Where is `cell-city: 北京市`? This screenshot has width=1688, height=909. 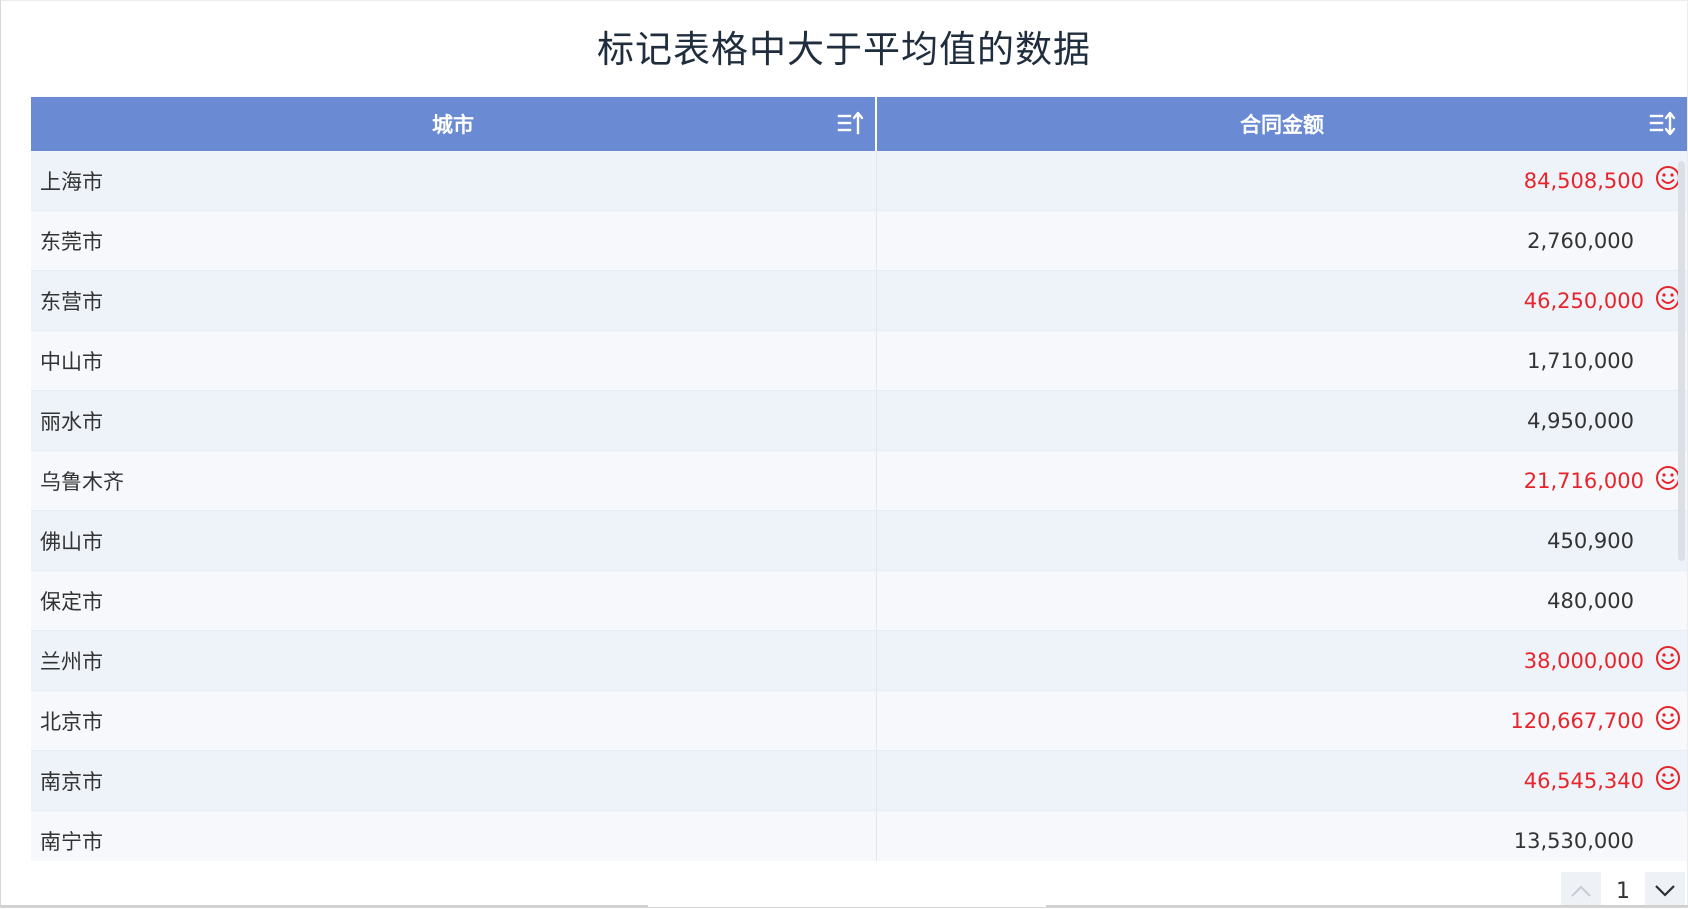 cell-city: 北京市 is located at coordinates (454, 720).